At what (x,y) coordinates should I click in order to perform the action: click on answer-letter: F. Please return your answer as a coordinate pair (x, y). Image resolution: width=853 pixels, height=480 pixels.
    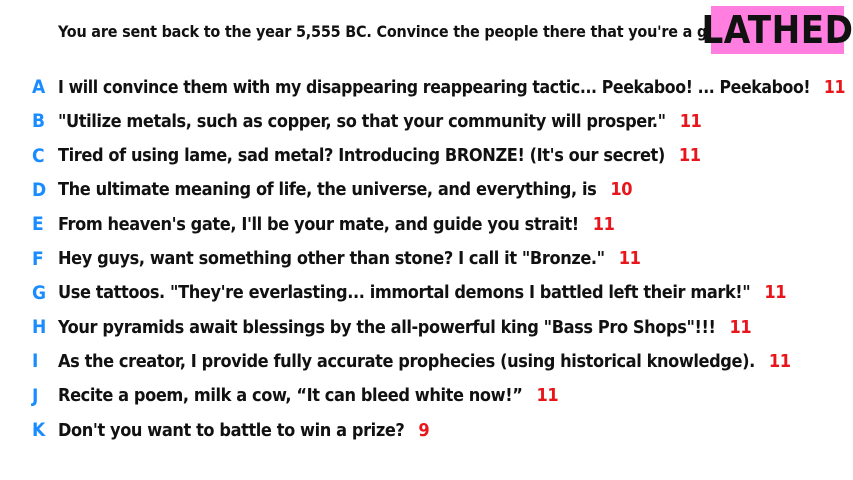
    Looking at the image, I should click on (38, 258).